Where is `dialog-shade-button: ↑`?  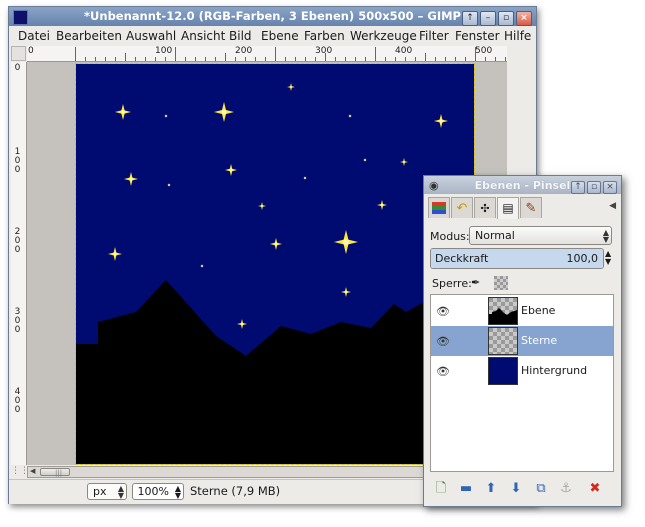
dialog-shade-button: ↑ is located at coordinates (578, 187).